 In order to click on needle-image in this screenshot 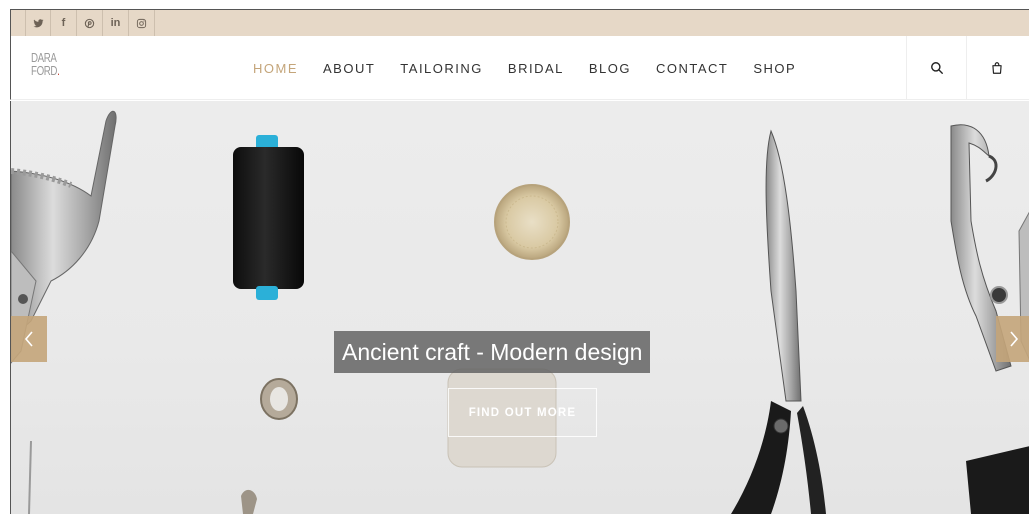, I will do `click(30, 477)`.